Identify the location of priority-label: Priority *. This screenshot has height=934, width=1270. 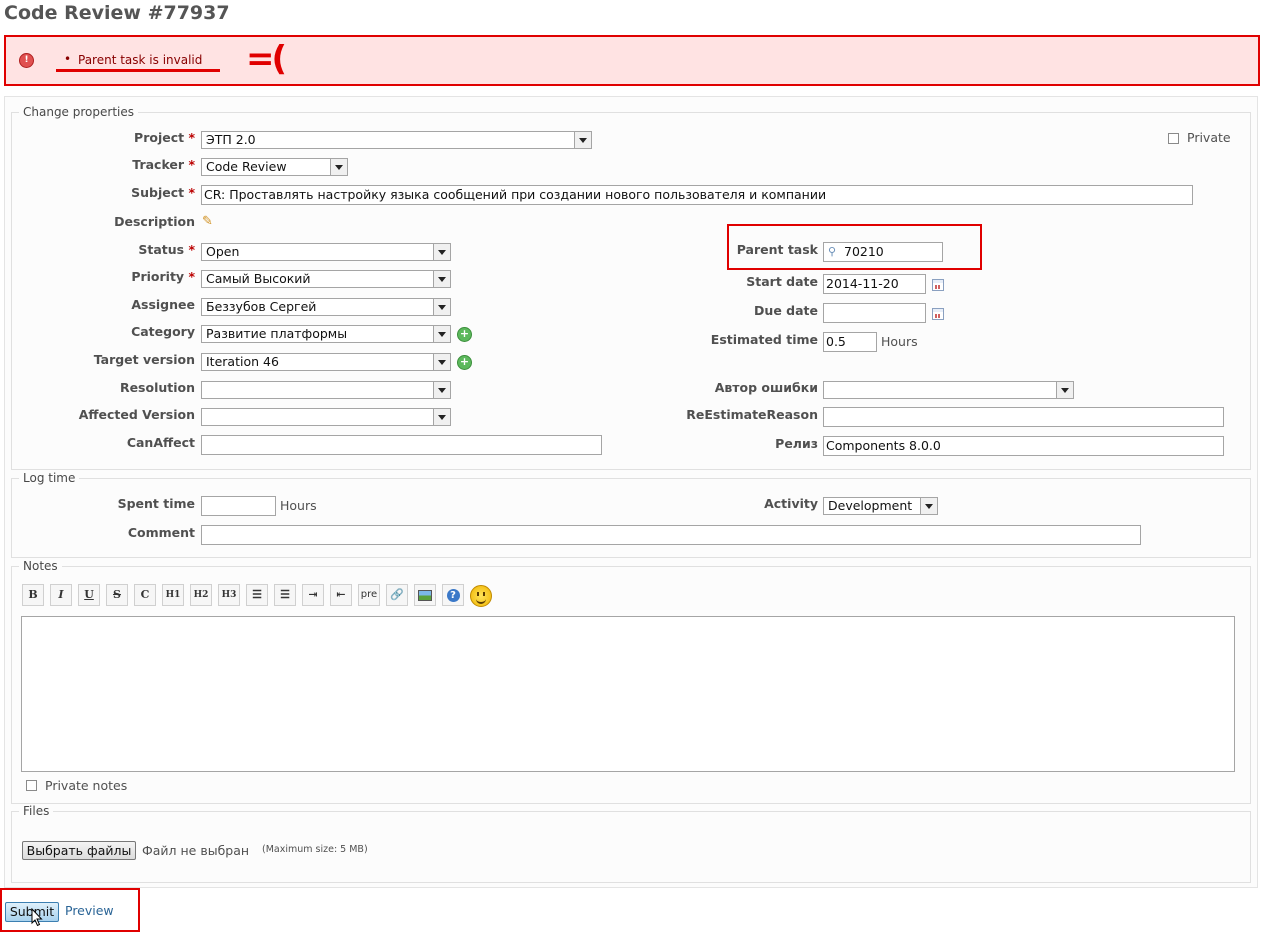
(163, 276).